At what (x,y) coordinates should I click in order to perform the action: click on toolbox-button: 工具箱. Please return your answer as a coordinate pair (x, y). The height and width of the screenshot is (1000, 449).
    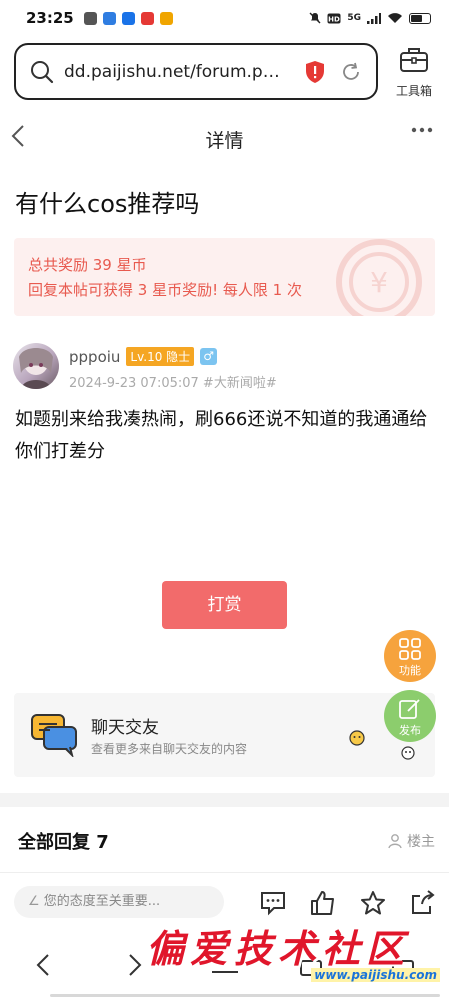
    Looking at the image, I should click on (414, 72).